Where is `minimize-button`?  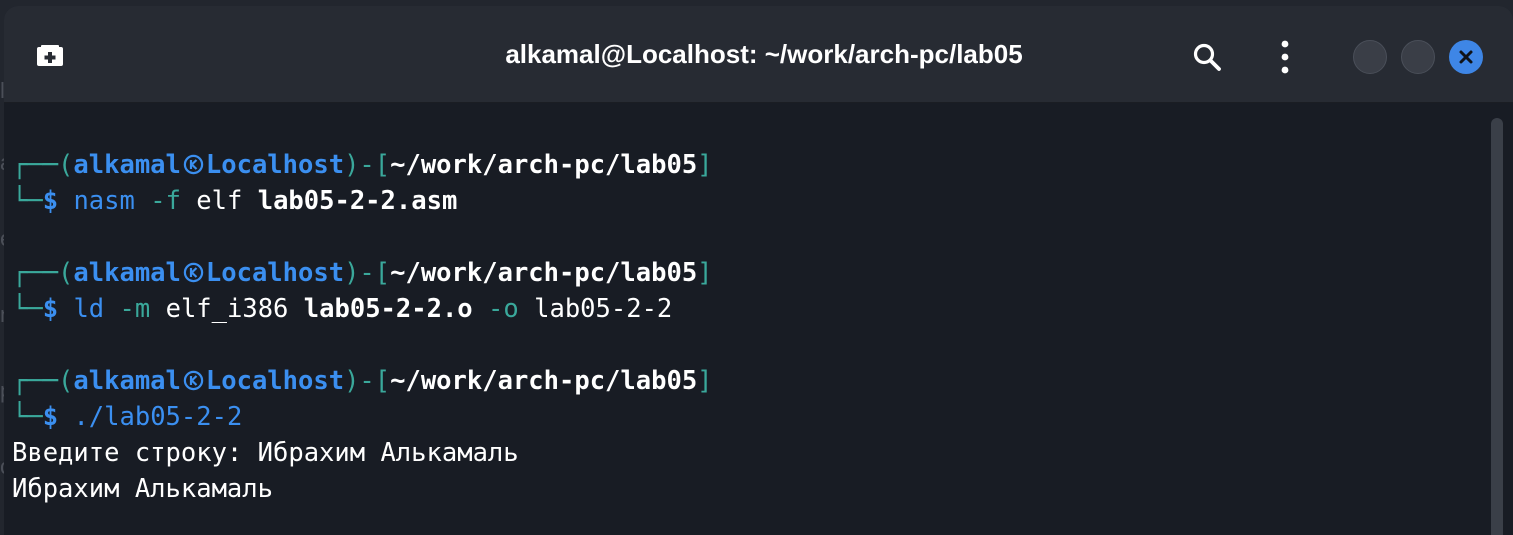 minimize-button is located at coordinates (1370, 57).